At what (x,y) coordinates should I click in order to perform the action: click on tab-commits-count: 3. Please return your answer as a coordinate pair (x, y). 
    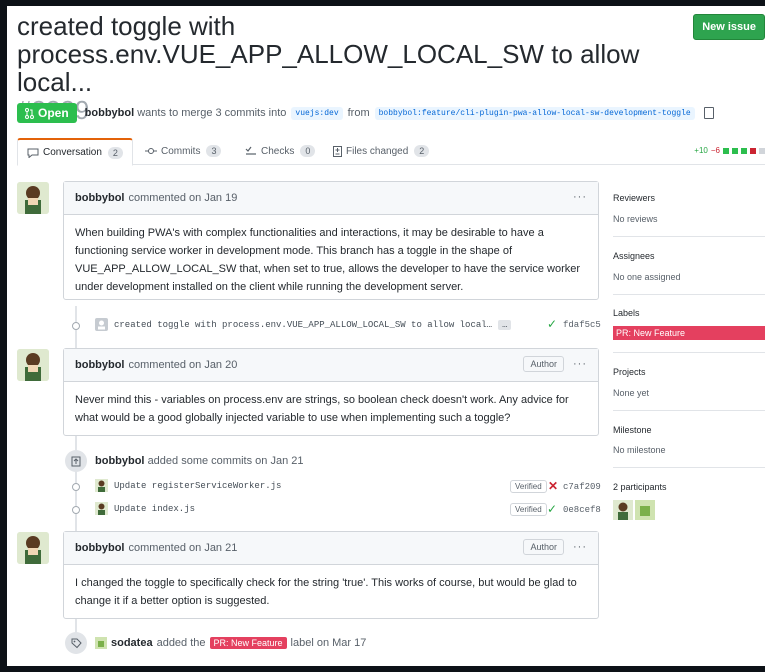
    Looking at the image, I should click on (214, 151).